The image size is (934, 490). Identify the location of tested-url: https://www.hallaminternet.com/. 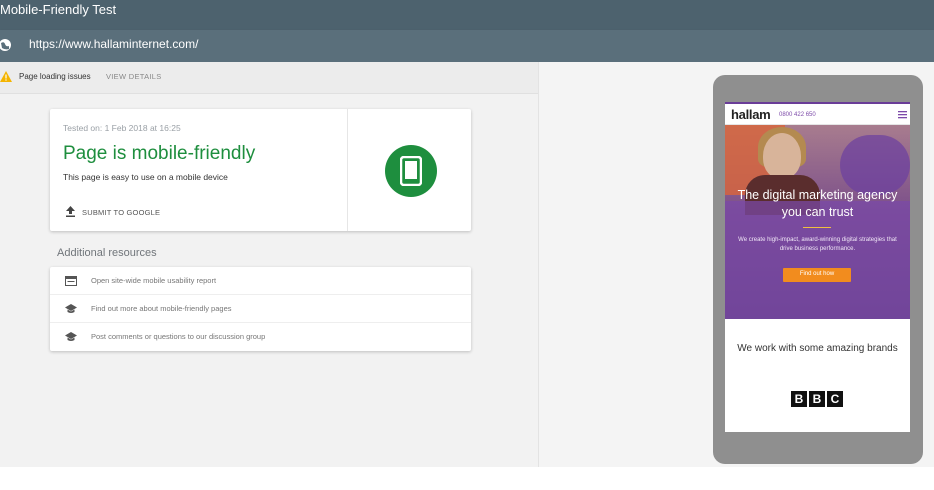
(113, 44).